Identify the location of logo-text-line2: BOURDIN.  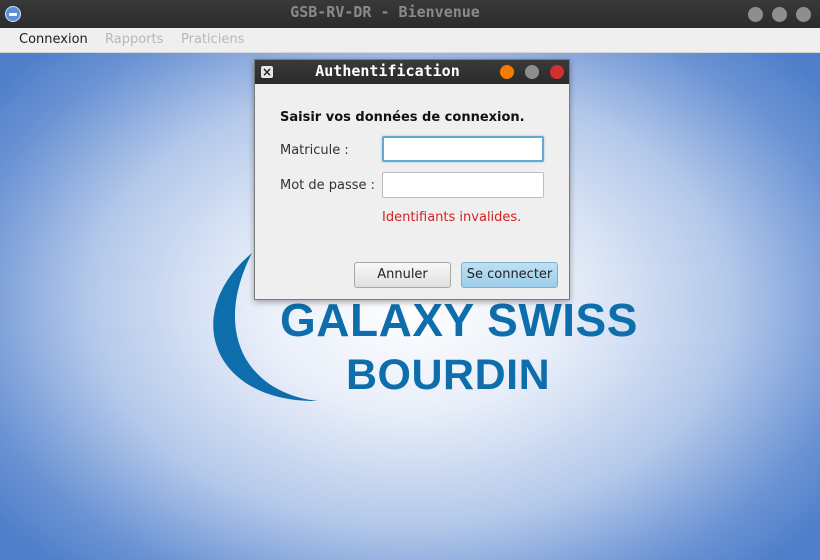
(448, 375).